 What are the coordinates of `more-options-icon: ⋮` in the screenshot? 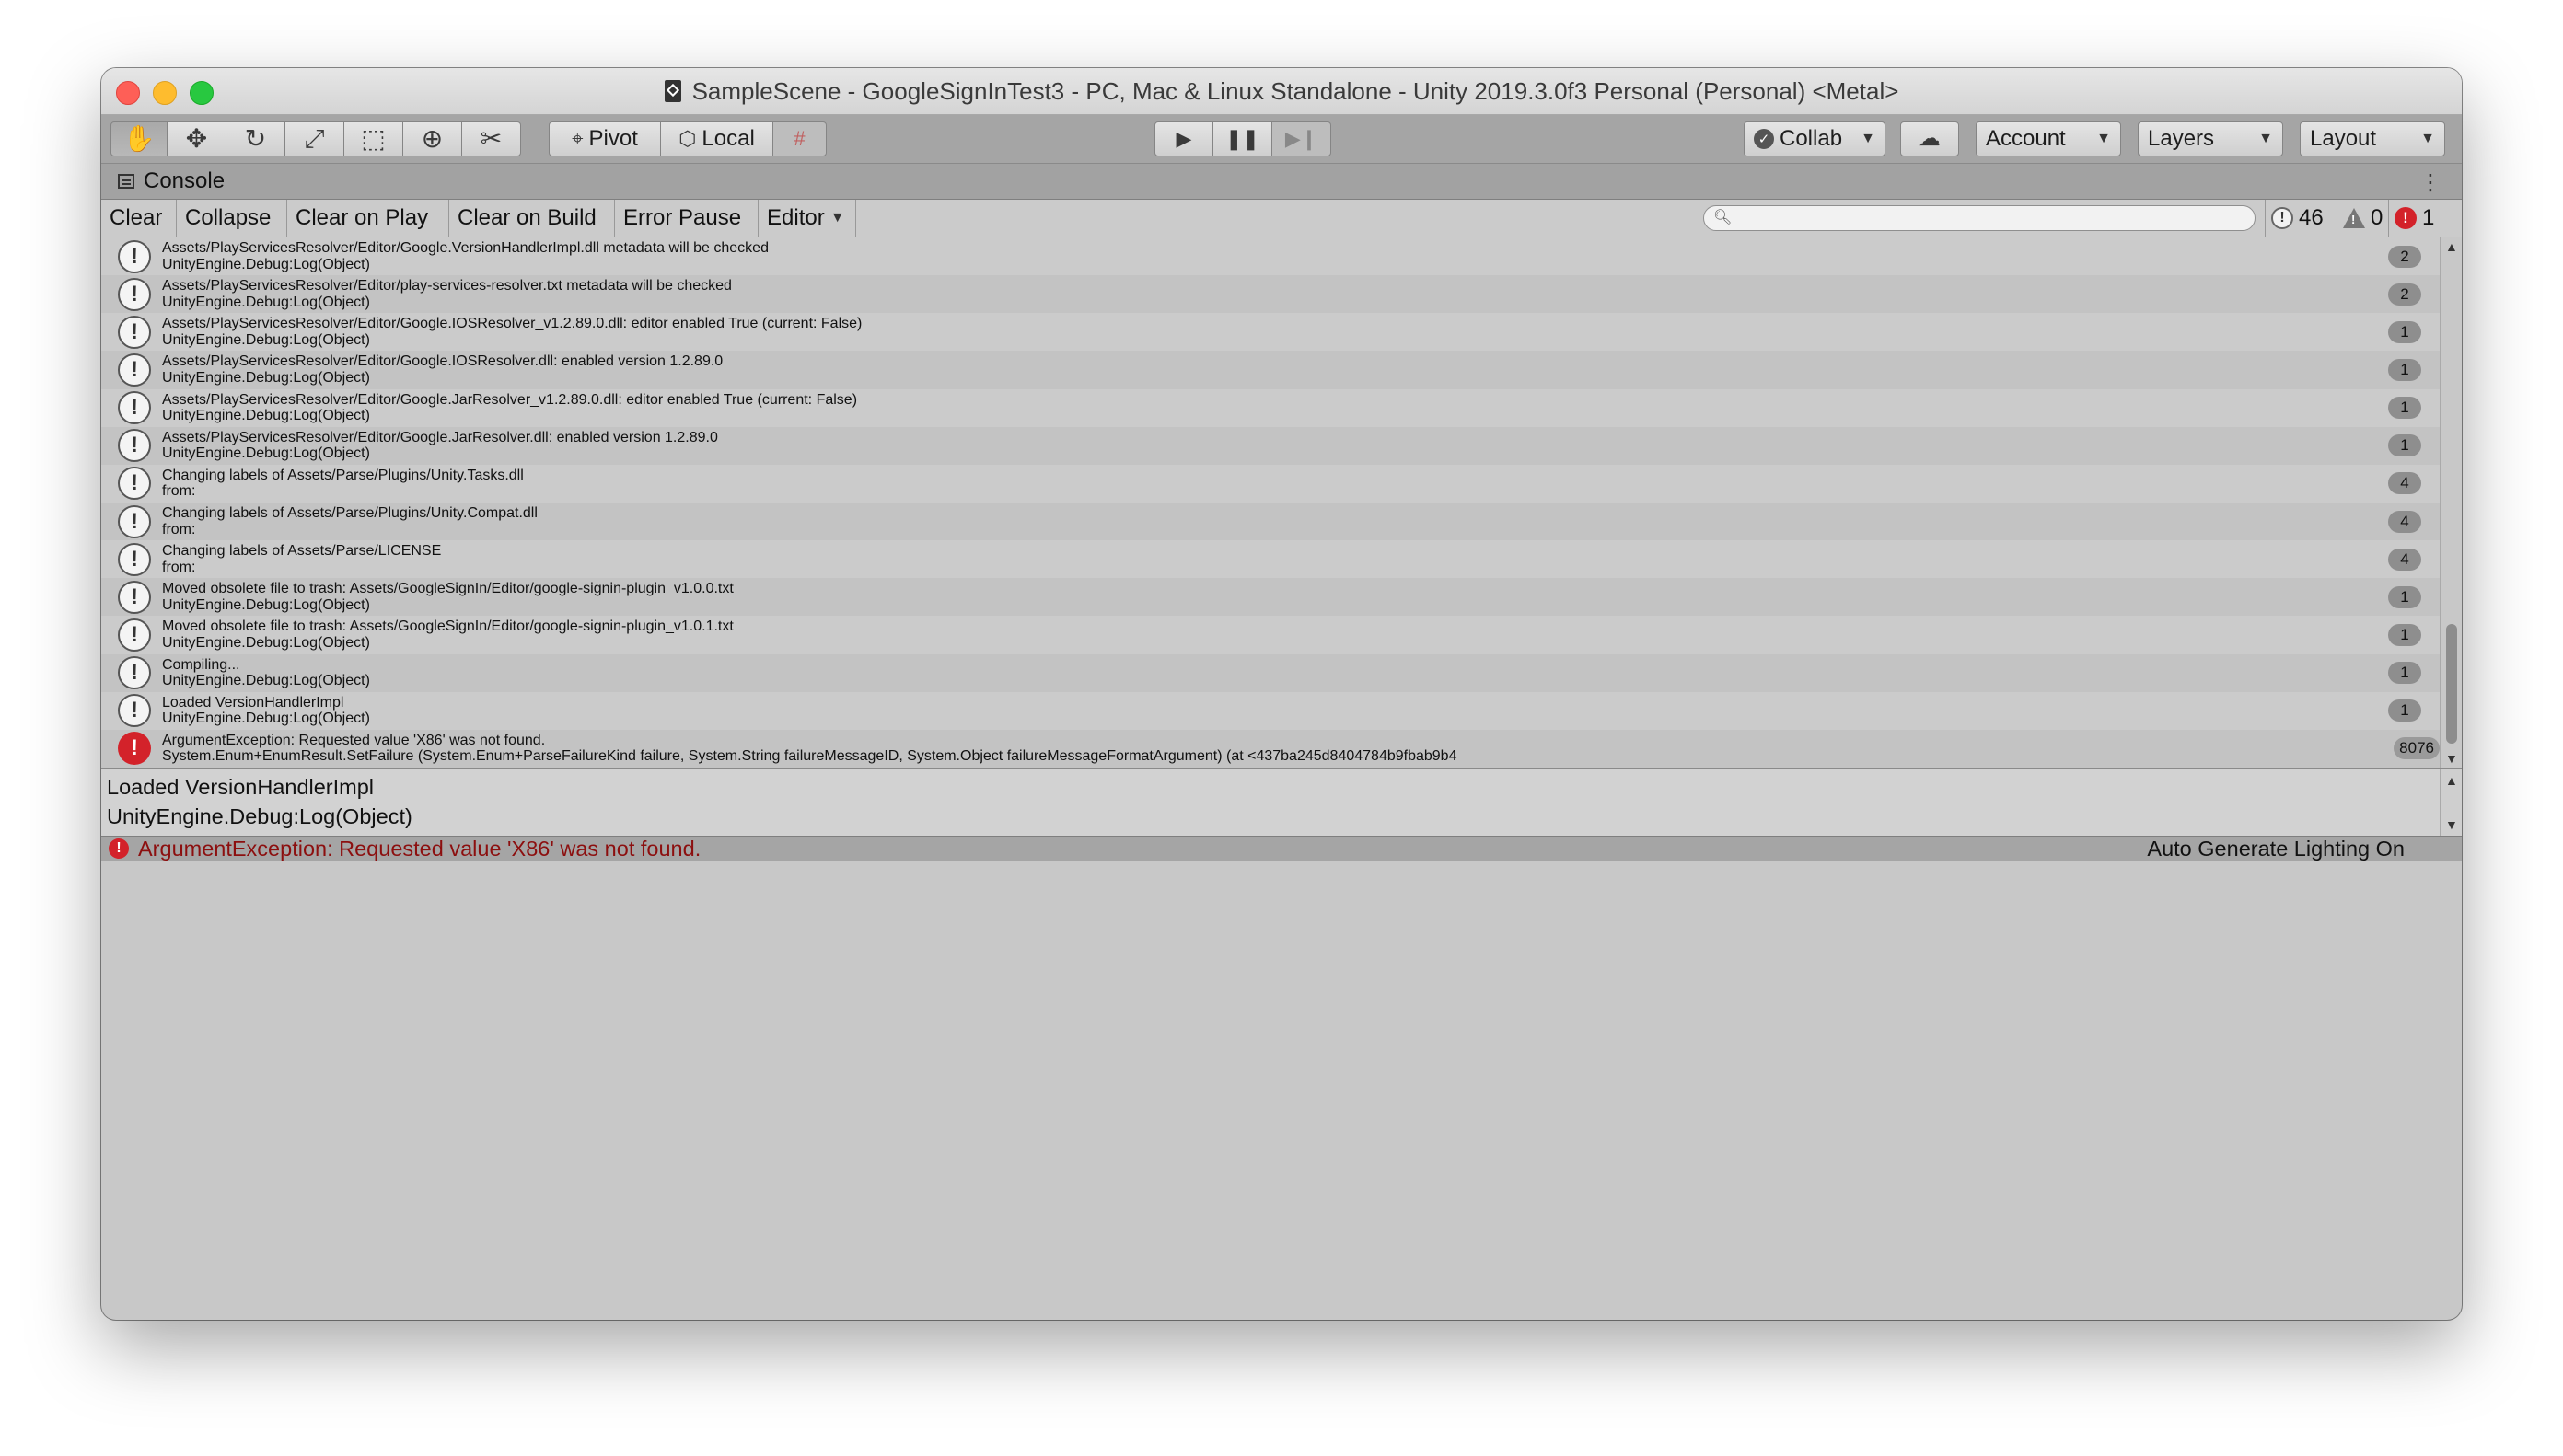 It's located at (2430, 182).